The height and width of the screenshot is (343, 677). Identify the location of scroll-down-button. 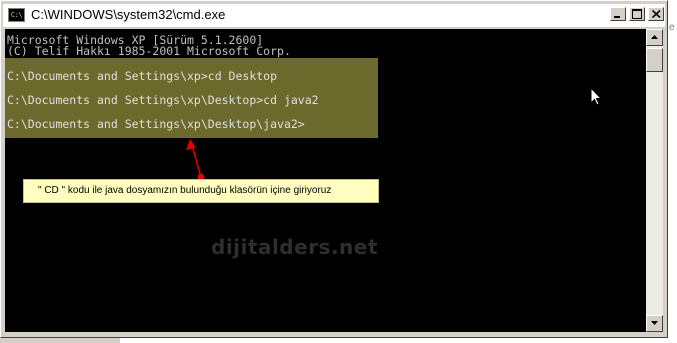
(654, 323).